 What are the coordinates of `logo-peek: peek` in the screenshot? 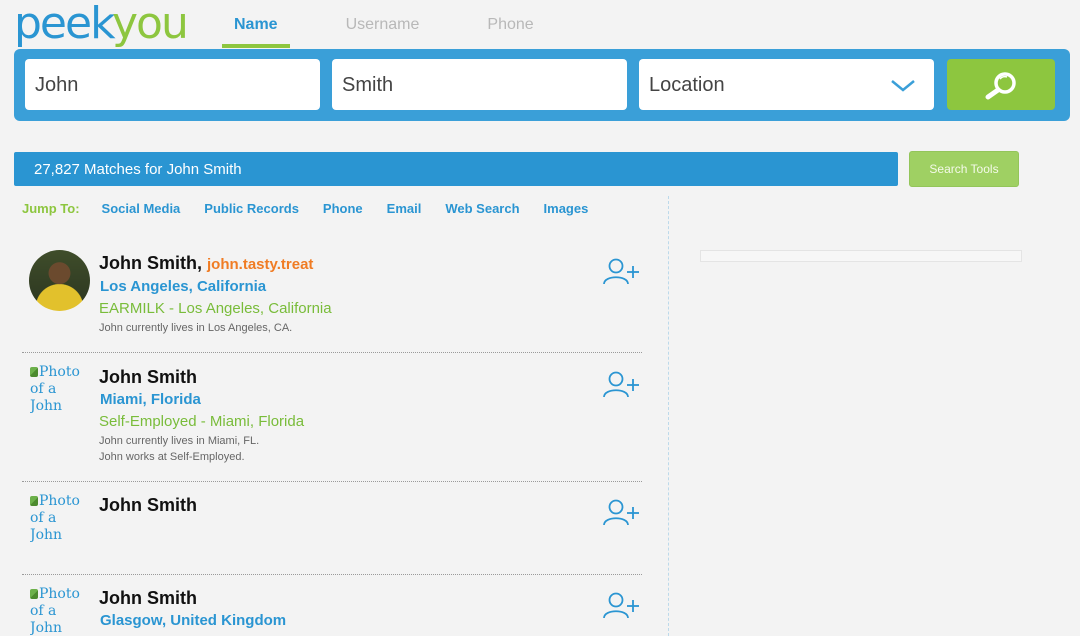 It's located at (64, 24).